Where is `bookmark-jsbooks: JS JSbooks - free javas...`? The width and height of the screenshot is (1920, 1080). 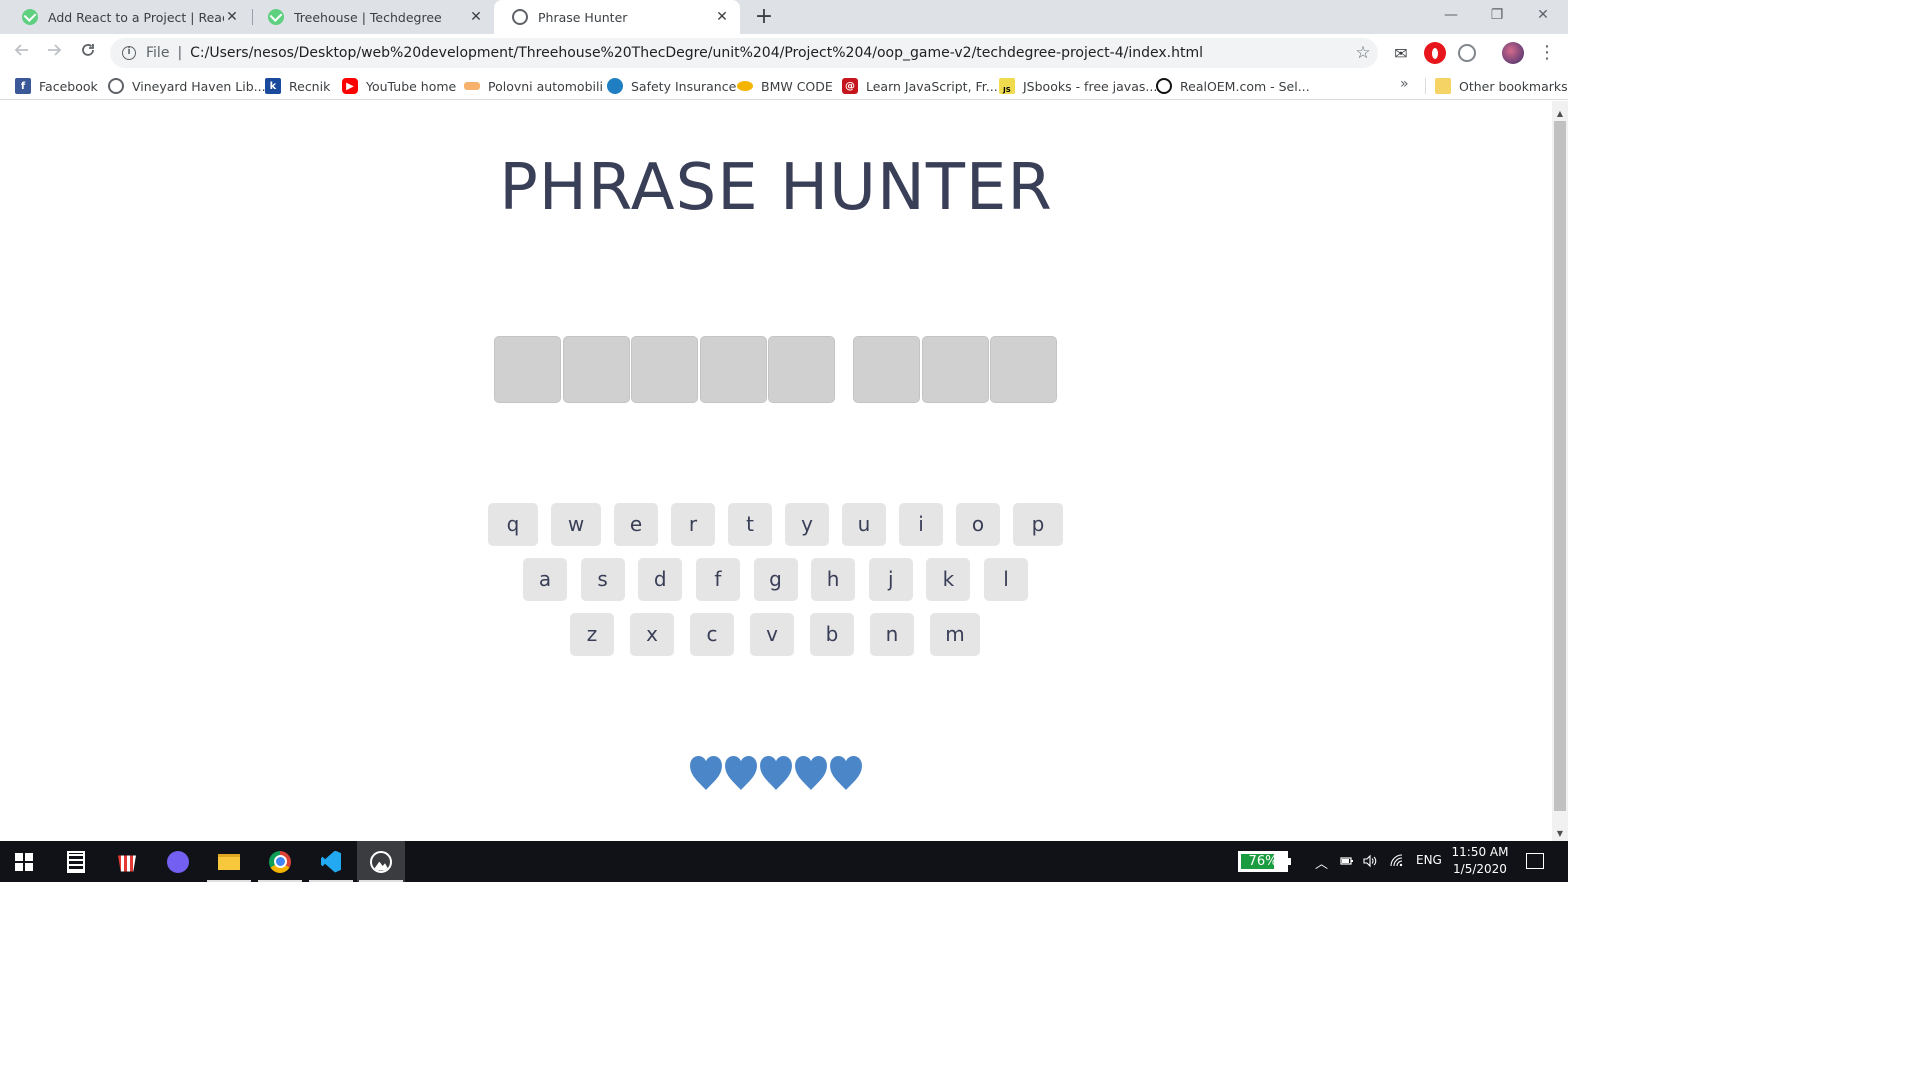
bookmark-jsbooks: JS JSbooks - free javas... is located at coordinates (1078, 86).